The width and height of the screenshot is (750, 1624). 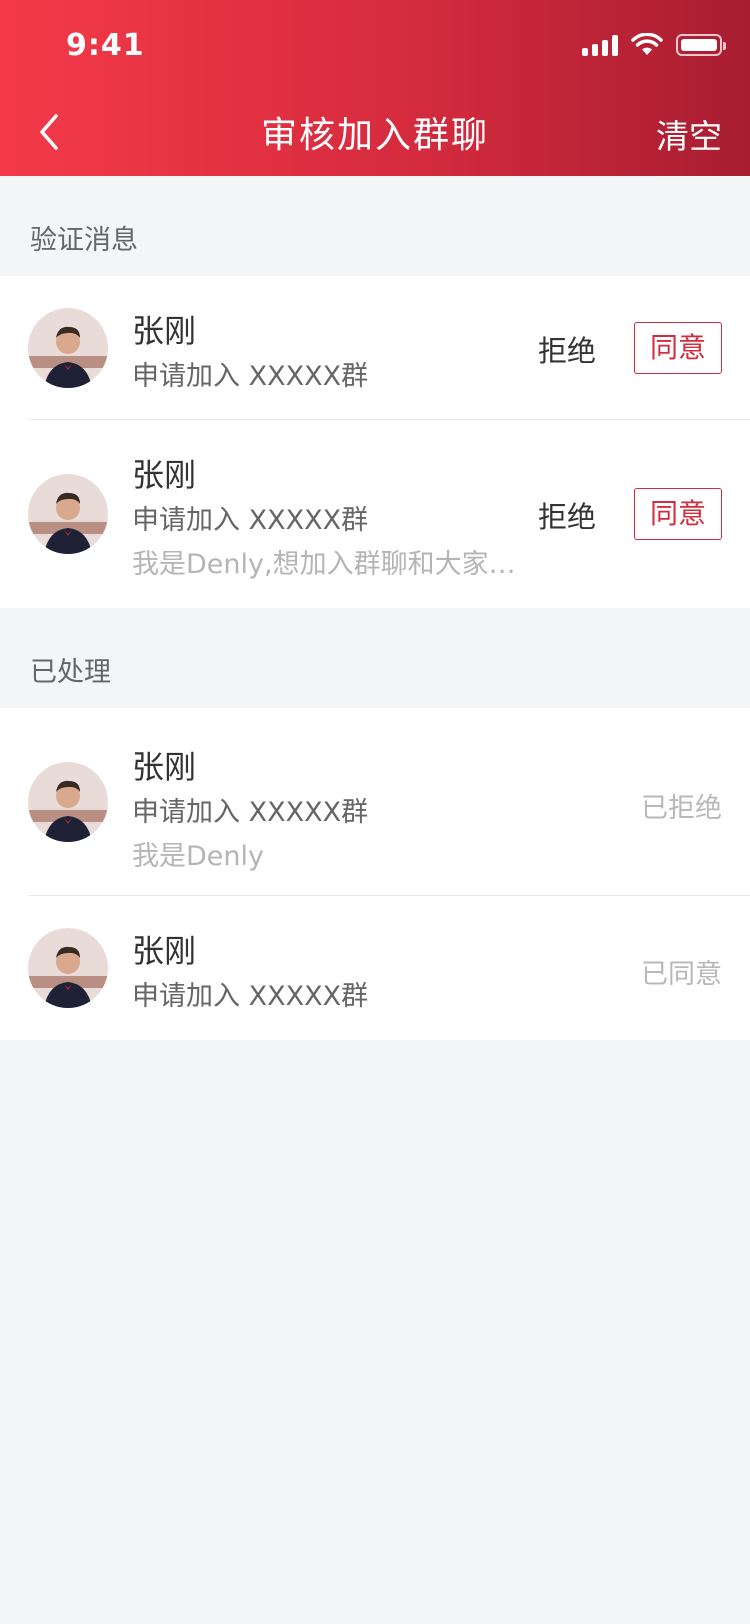 I want to click on battery-icon, so click(x=701, y=45).